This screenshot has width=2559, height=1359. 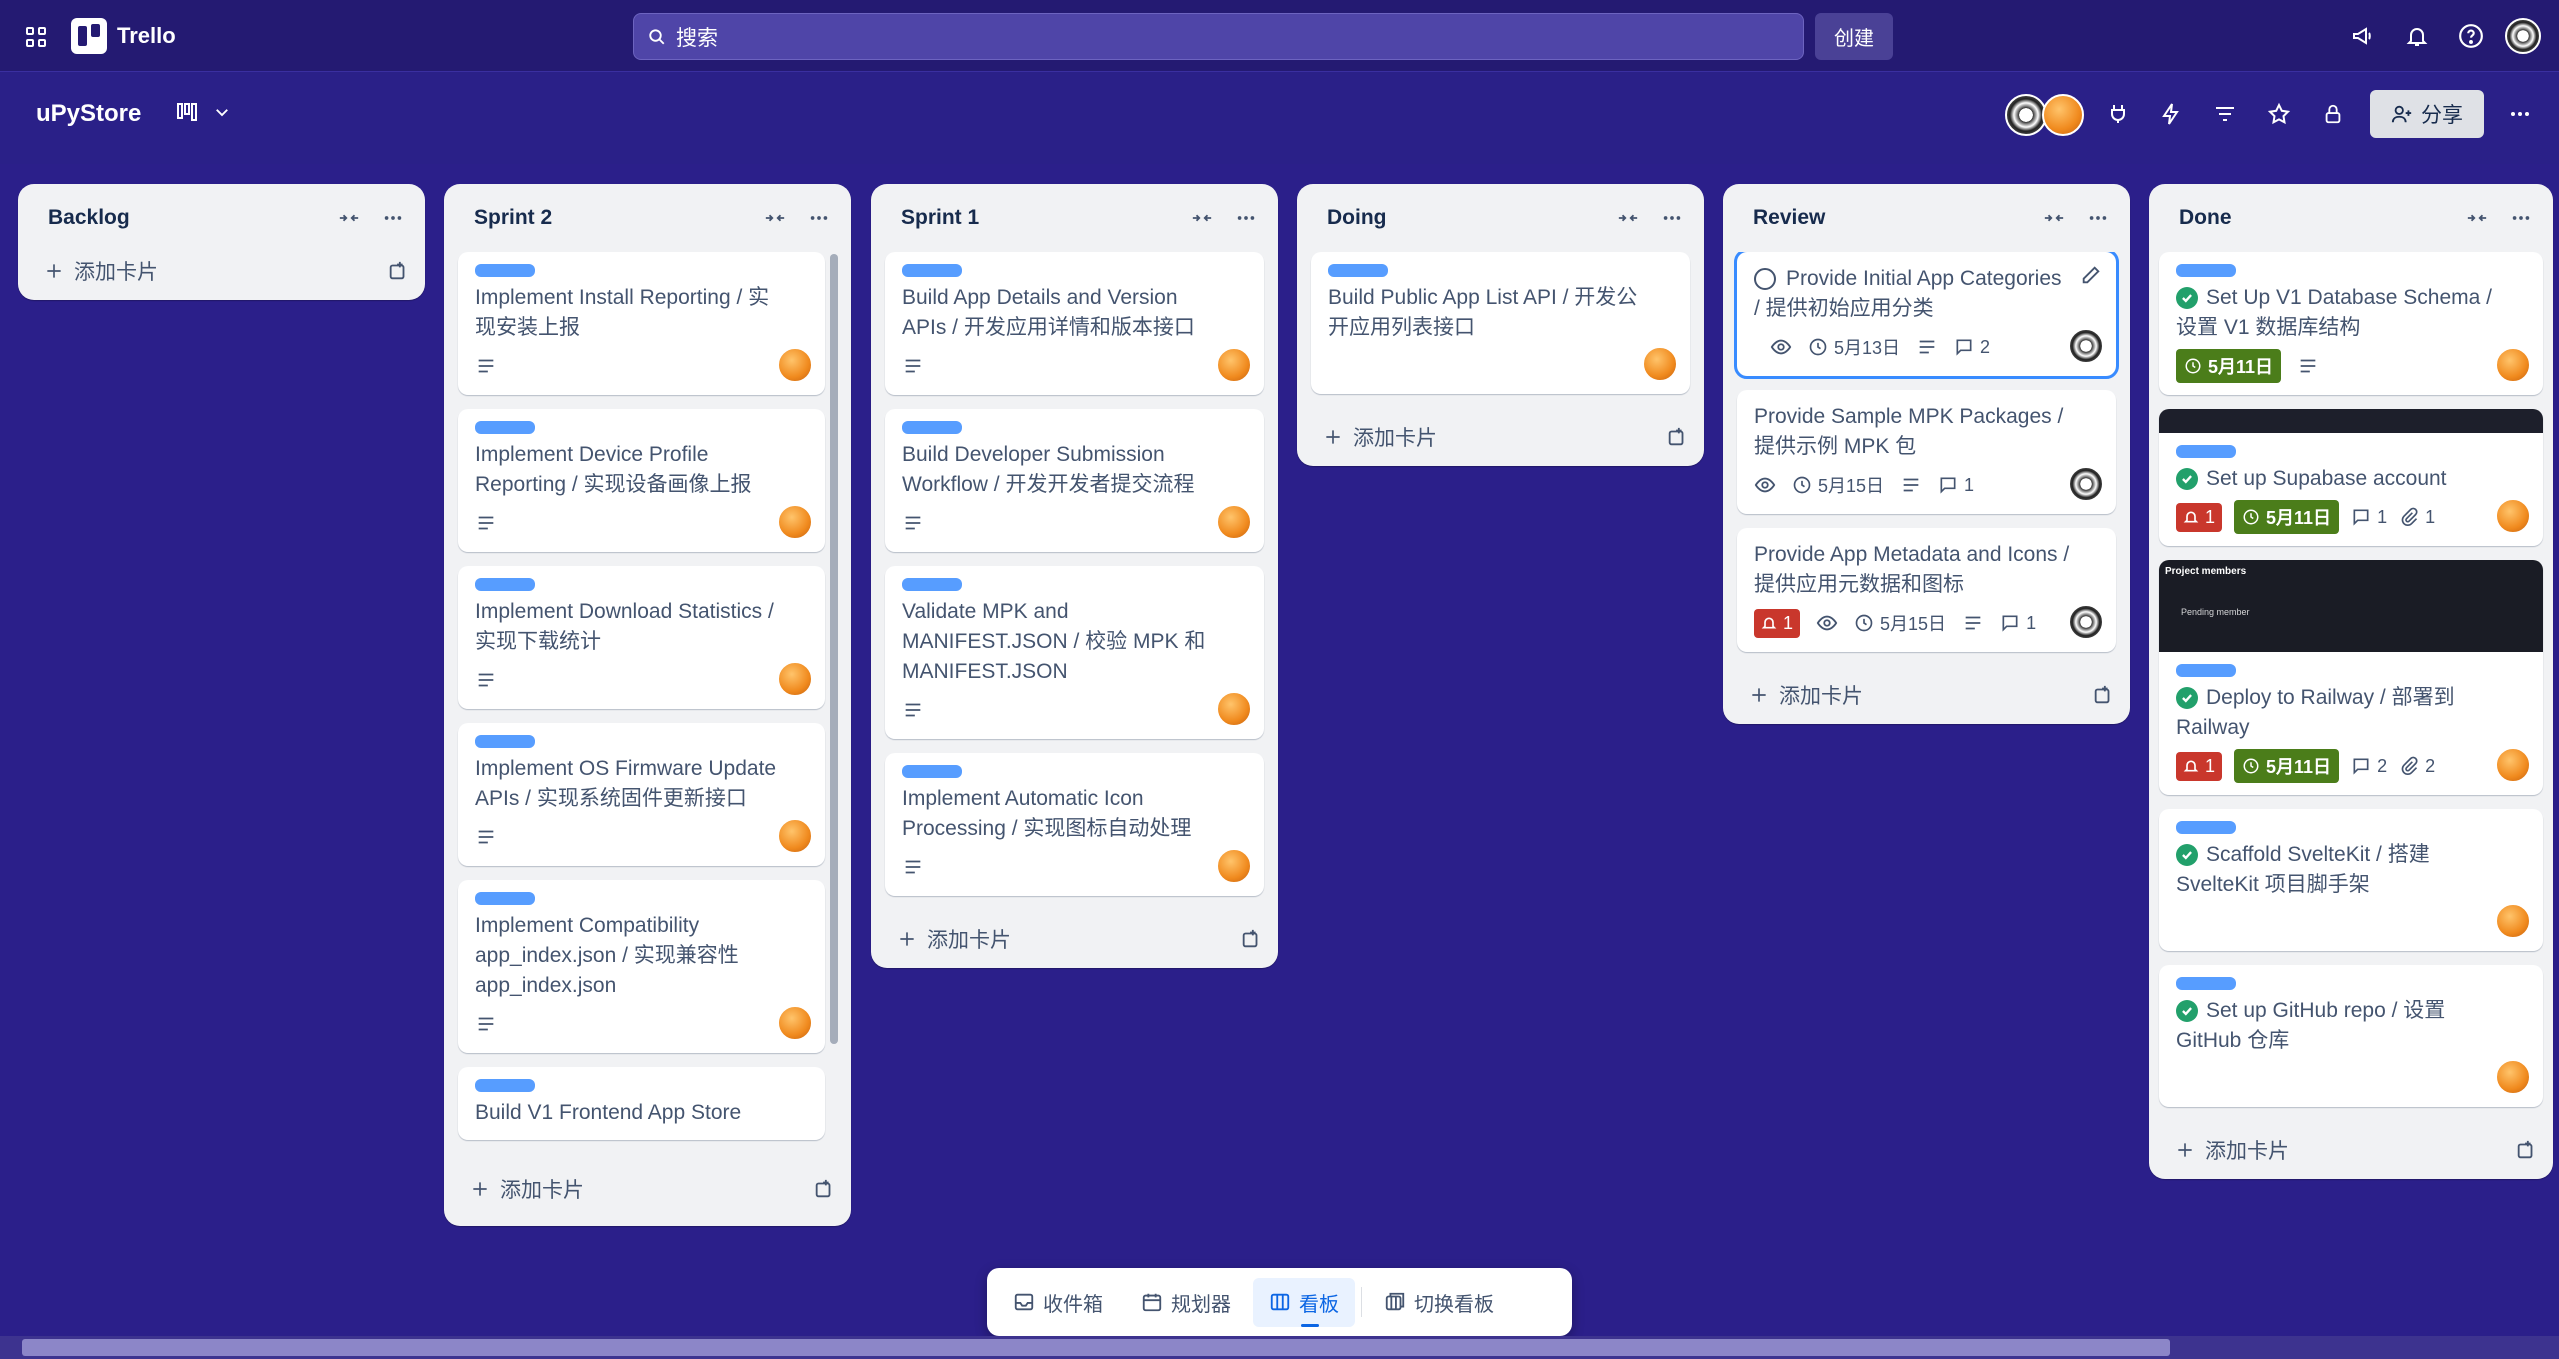 I want to click on user-avatar, so click(x=2523, y=36).